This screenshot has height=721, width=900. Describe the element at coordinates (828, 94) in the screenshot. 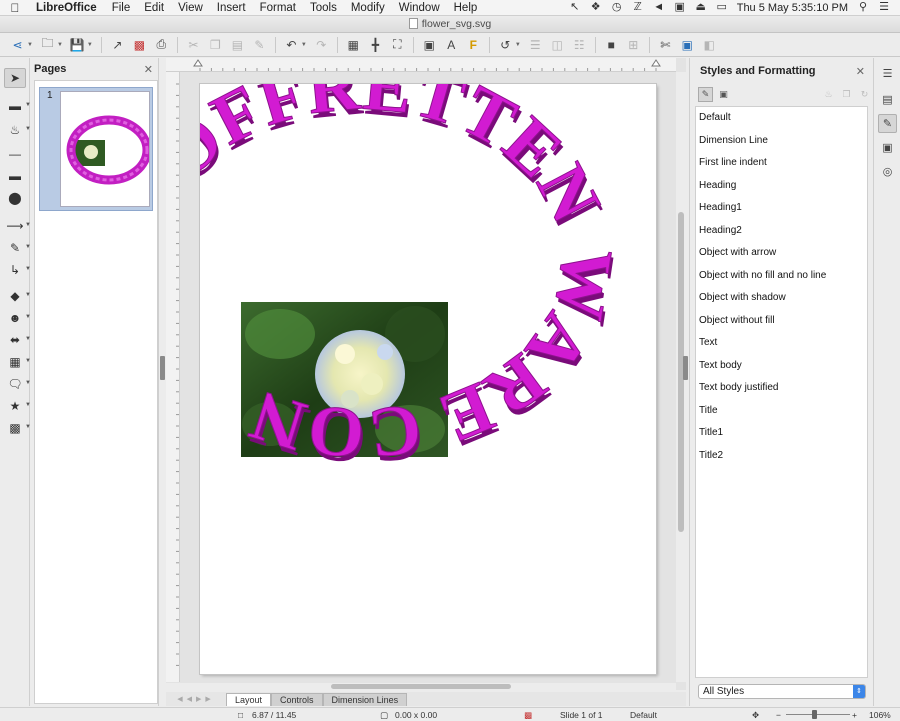

I see `fill-format-mode-icon: ♨` at that location.